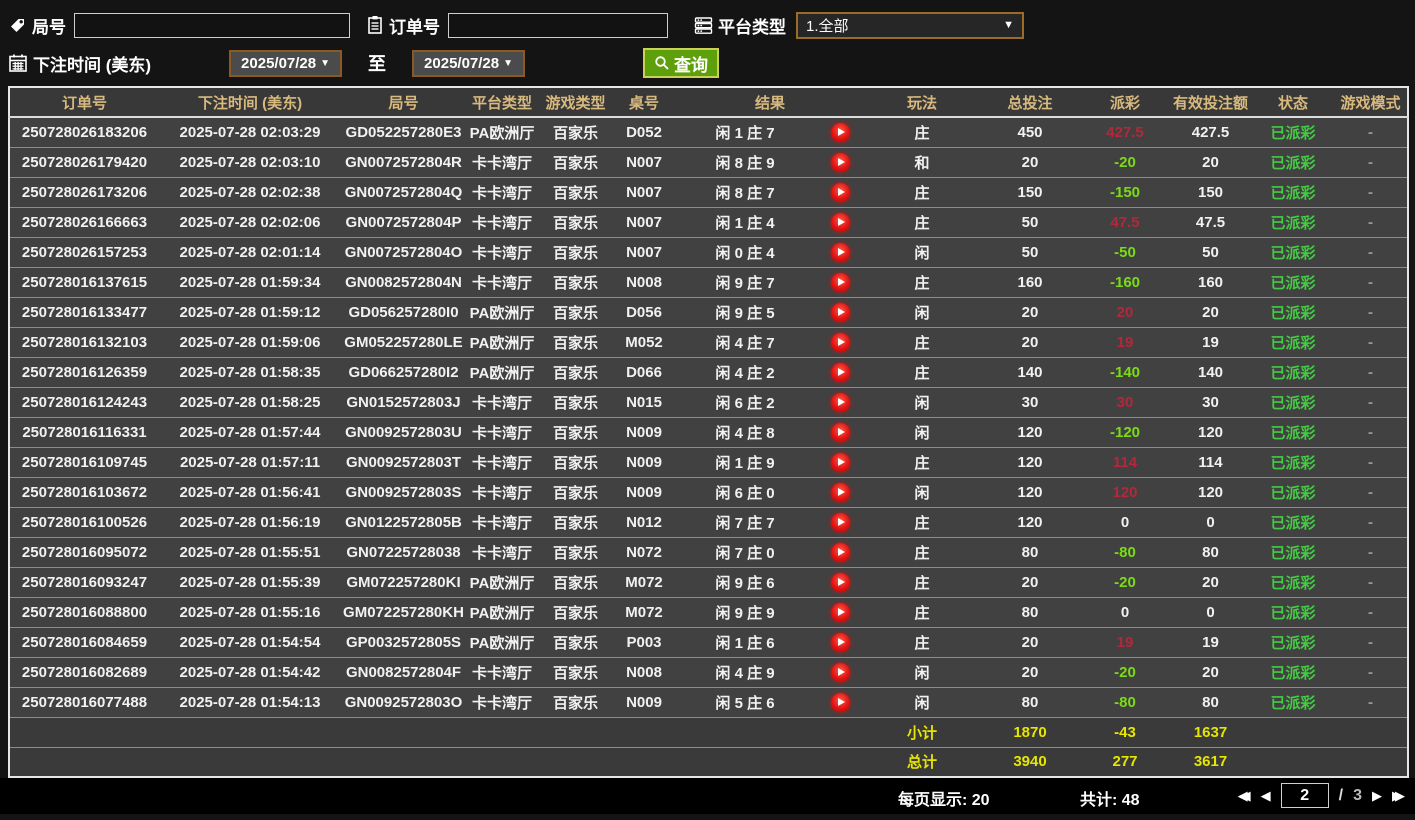  Describe the element at coordinates (286, 63) in the screenshot. I see `date-from-picker: 2025/07/28 ▼` at that location.